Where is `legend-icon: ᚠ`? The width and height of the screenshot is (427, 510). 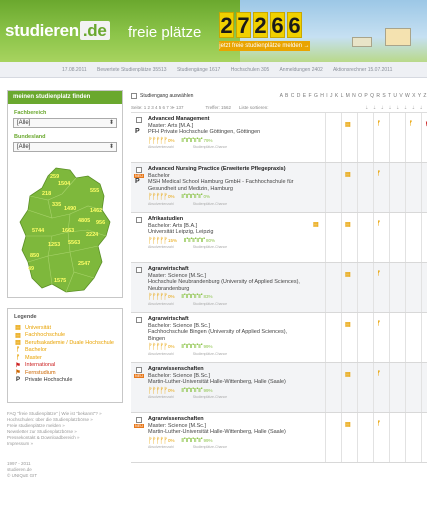
legend-icon: ᚠ is located at coordinates (18, 357).